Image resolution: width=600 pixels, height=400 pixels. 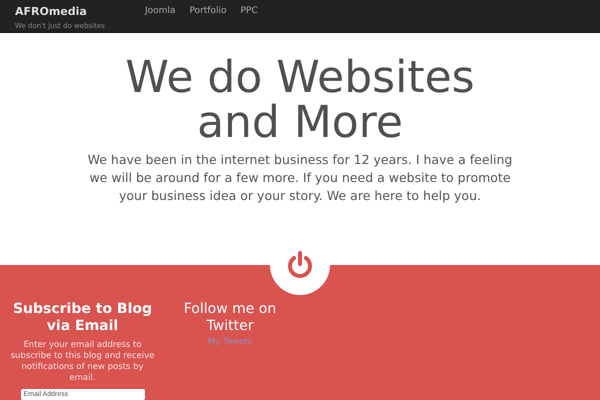 I want to click on hero-title: We do Websites and More, so click(x=300, y=100).